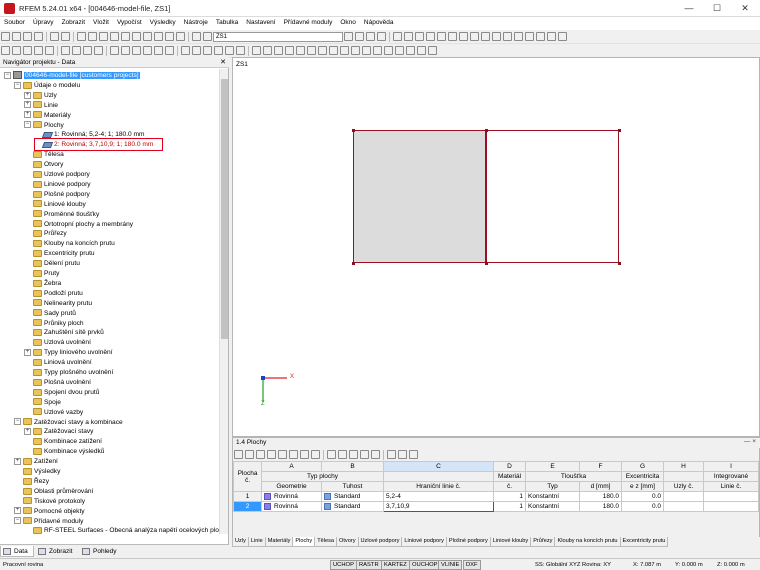 The height and width of the screenshot is (570, 760). I want to click on dimension-icon, so click(256, 50).